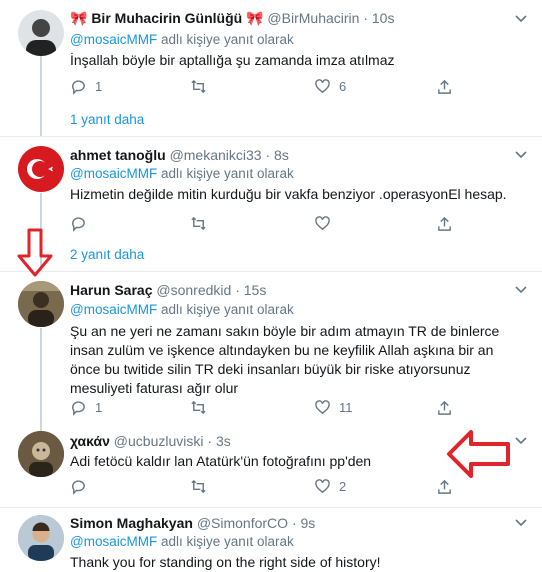 The height and width of the screenshot is (572, 542). What do you see at coordinates (223, 441) in the screenshot?
I see `timestamp: 3s` at bounding box center [223, 441].